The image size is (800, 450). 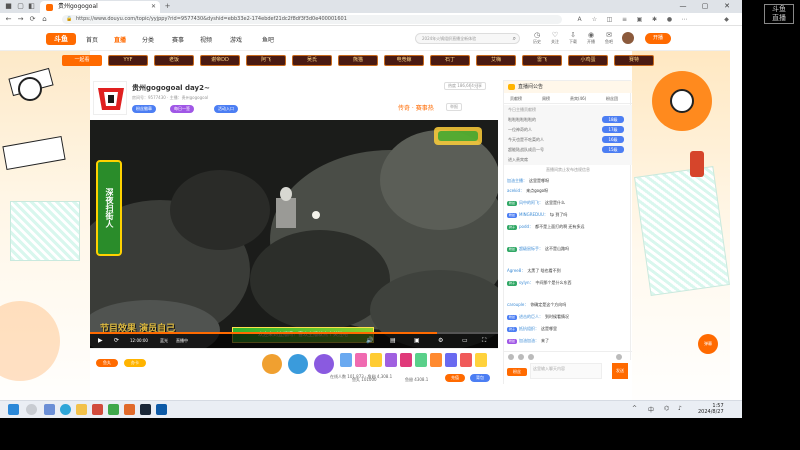 What do you see at coordinates (478, 86) in the screenshot?
I see `share-button: 分享` at bounding box center [478, 86].